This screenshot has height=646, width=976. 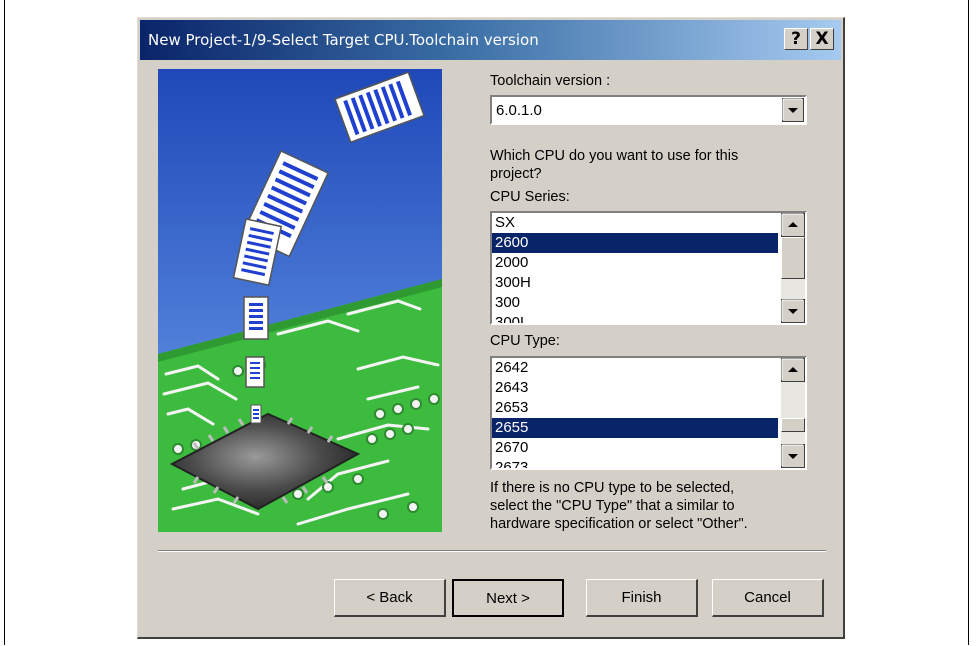 I want to click on cpu-question-line2: project?, so click(x=516, y=174).